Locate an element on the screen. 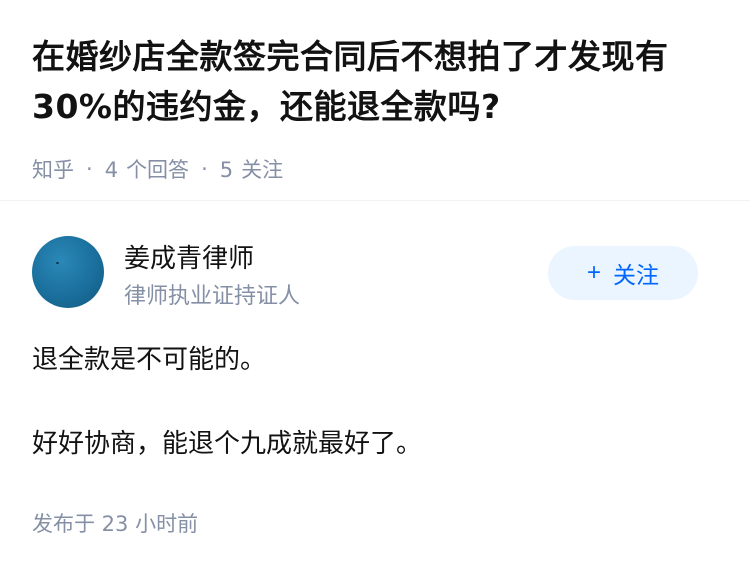 The width and height of the screenshot is (750, 574). plus-icon: + is located at coordinates (593, 272).